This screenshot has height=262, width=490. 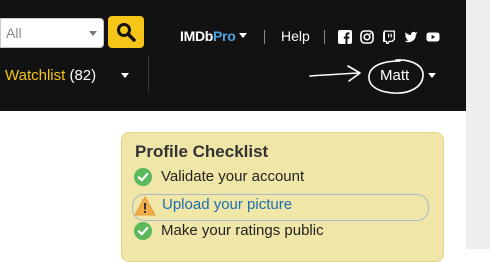 I want to click on checklist-item: Make your ratings public, so click(x=242, y=230).